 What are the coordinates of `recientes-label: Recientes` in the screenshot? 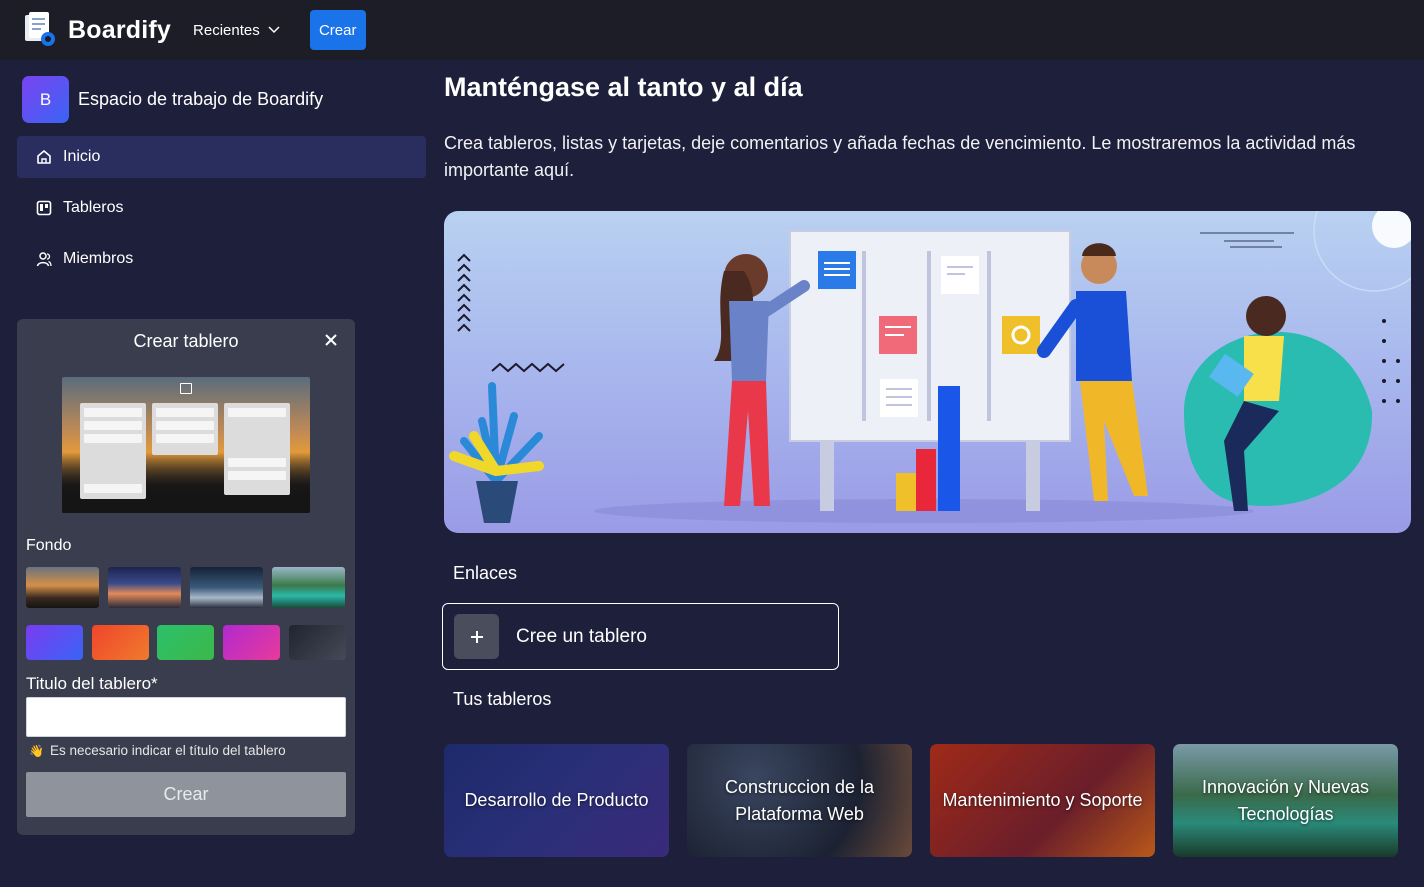 It's located at (226, 30).